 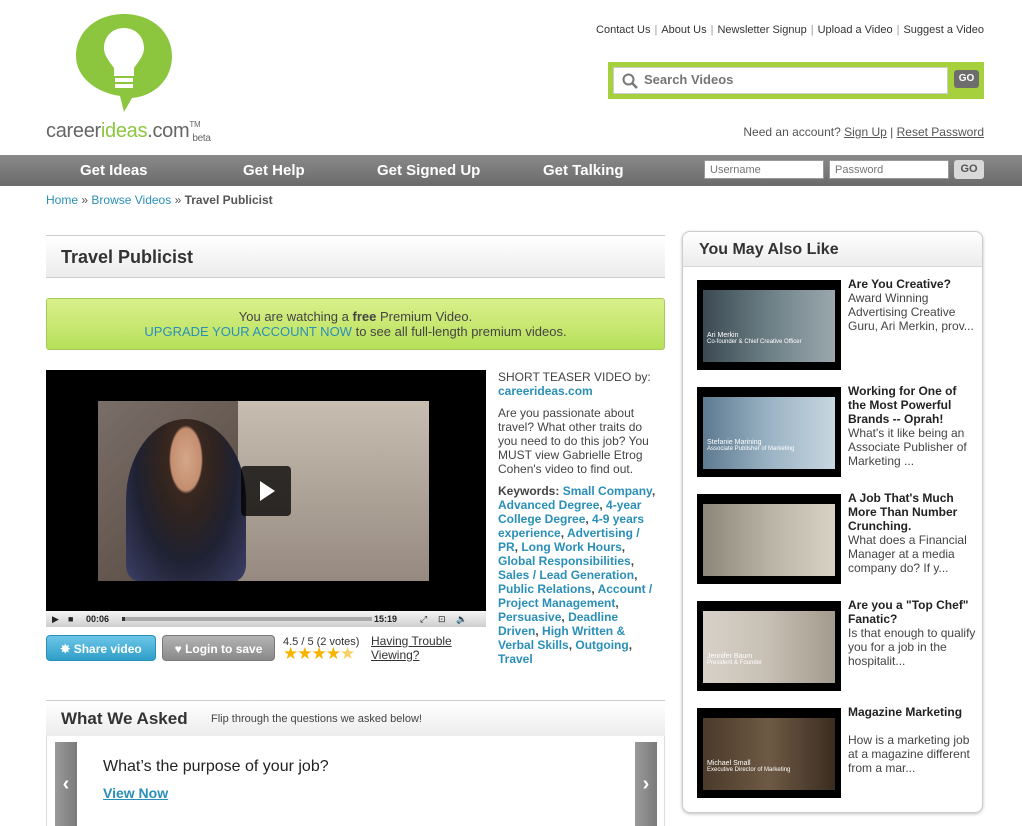 I want to click on lightbulb-logo-icon, so click(x=124, y=61).